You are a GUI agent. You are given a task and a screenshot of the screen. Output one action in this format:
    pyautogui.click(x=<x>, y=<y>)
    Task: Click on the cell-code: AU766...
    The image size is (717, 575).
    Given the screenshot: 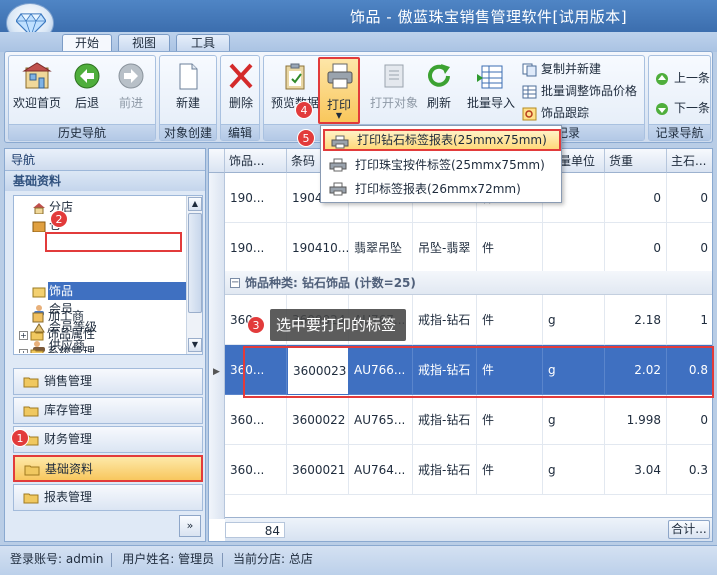 What is the action you would take?
    pyautogui.click(x=381, y=370)
    